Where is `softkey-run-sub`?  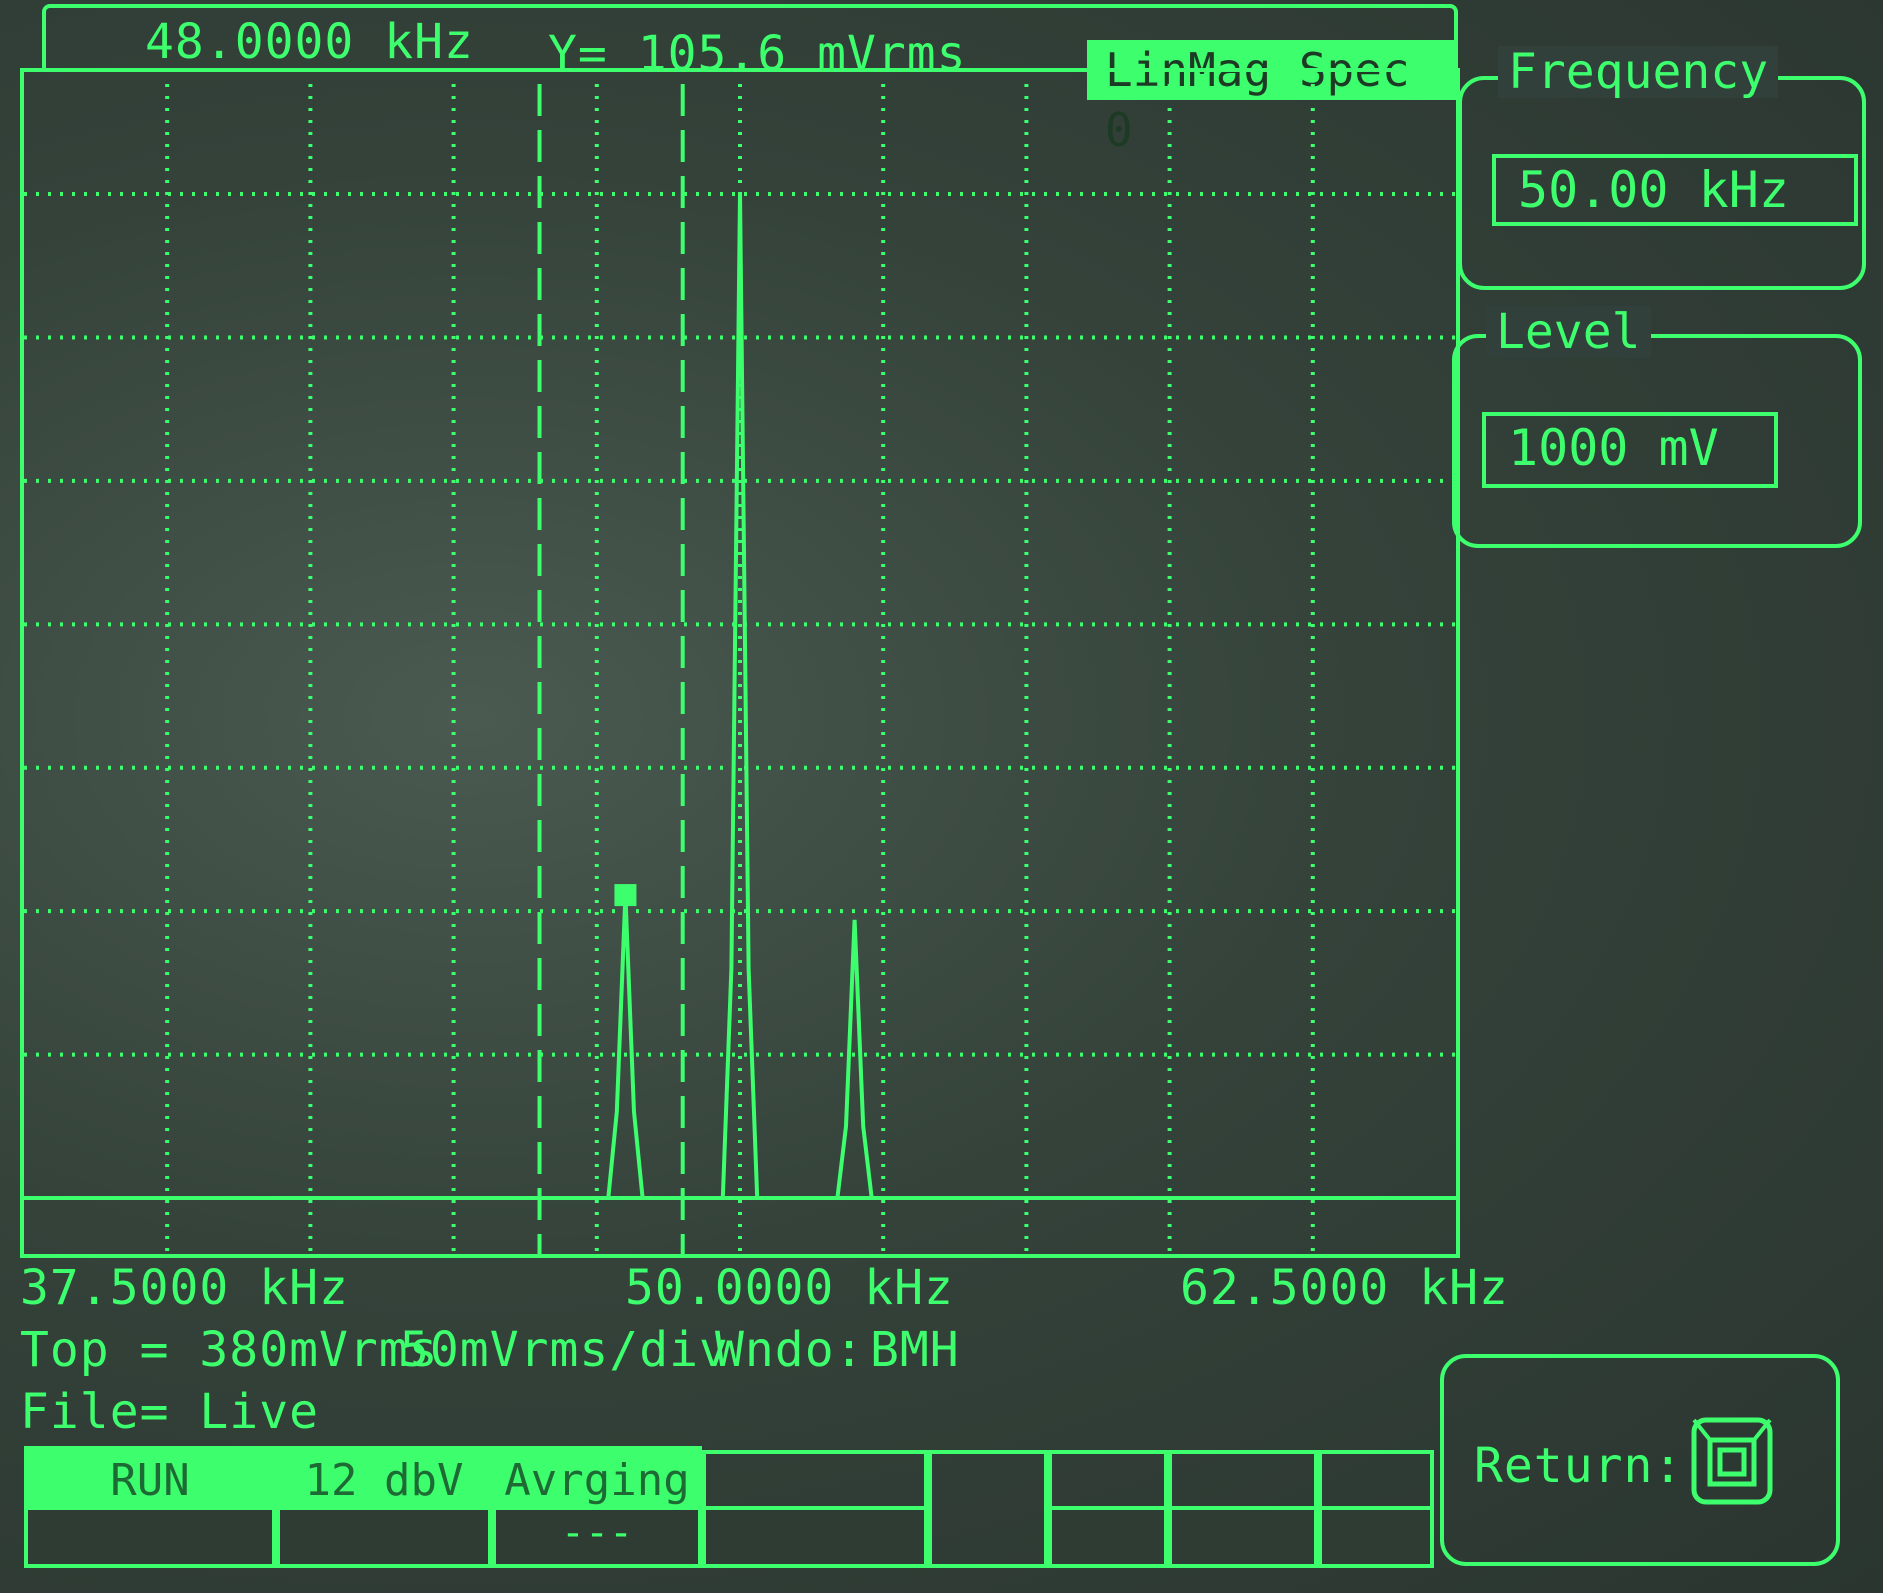
softkey-run-sub is located at coordinates (150, 1535).